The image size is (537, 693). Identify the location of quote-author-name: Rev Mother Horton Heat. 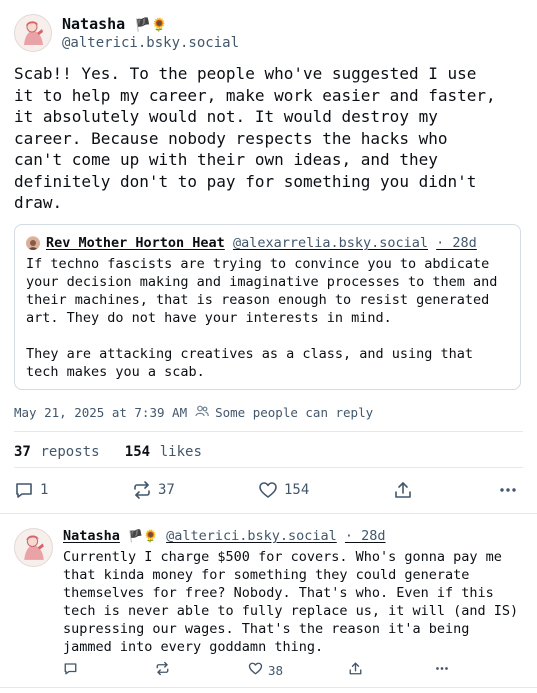
(135, 243).